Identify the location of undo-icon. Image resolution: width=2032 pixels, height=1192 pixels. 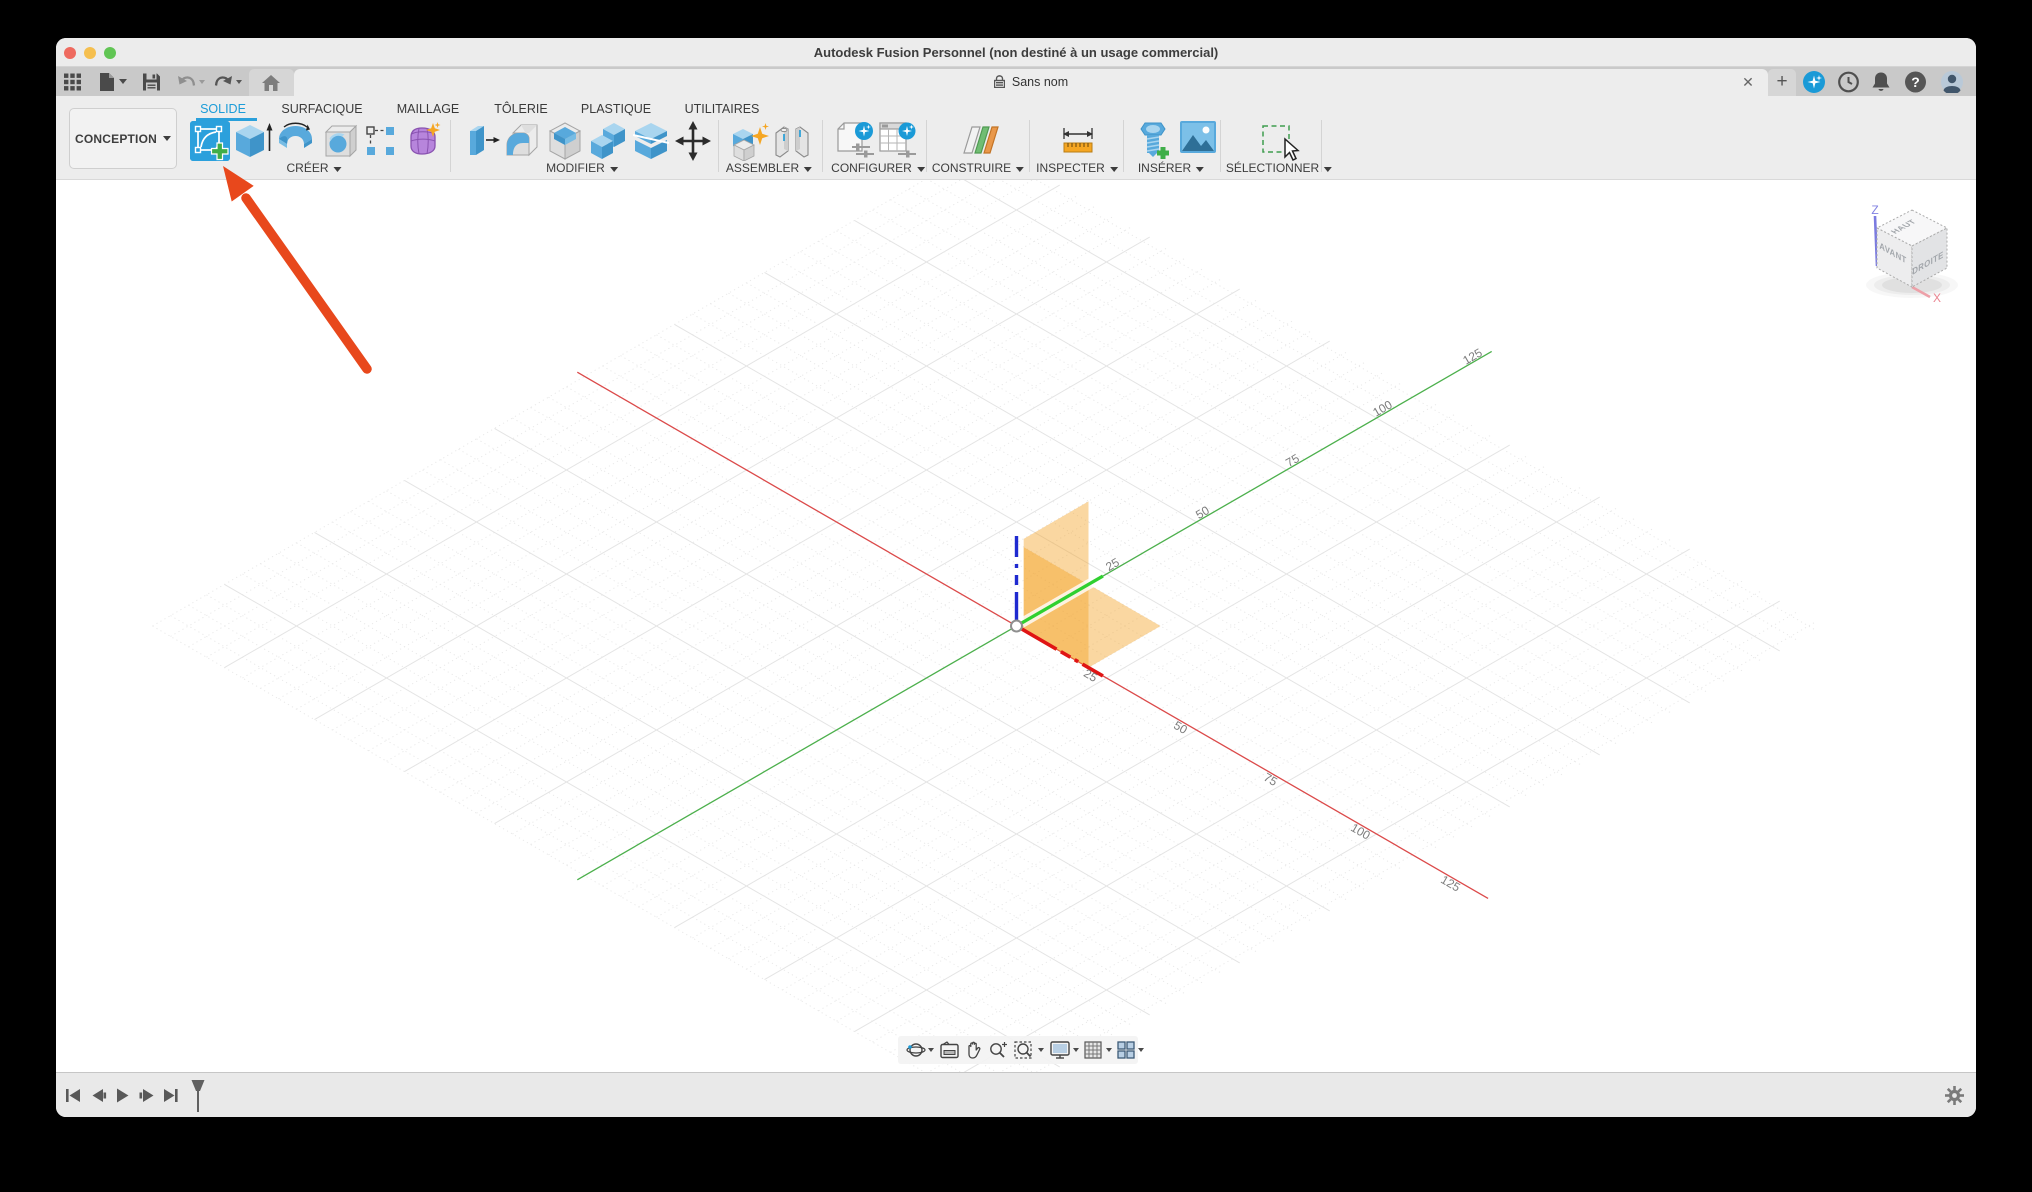
(186, 81).